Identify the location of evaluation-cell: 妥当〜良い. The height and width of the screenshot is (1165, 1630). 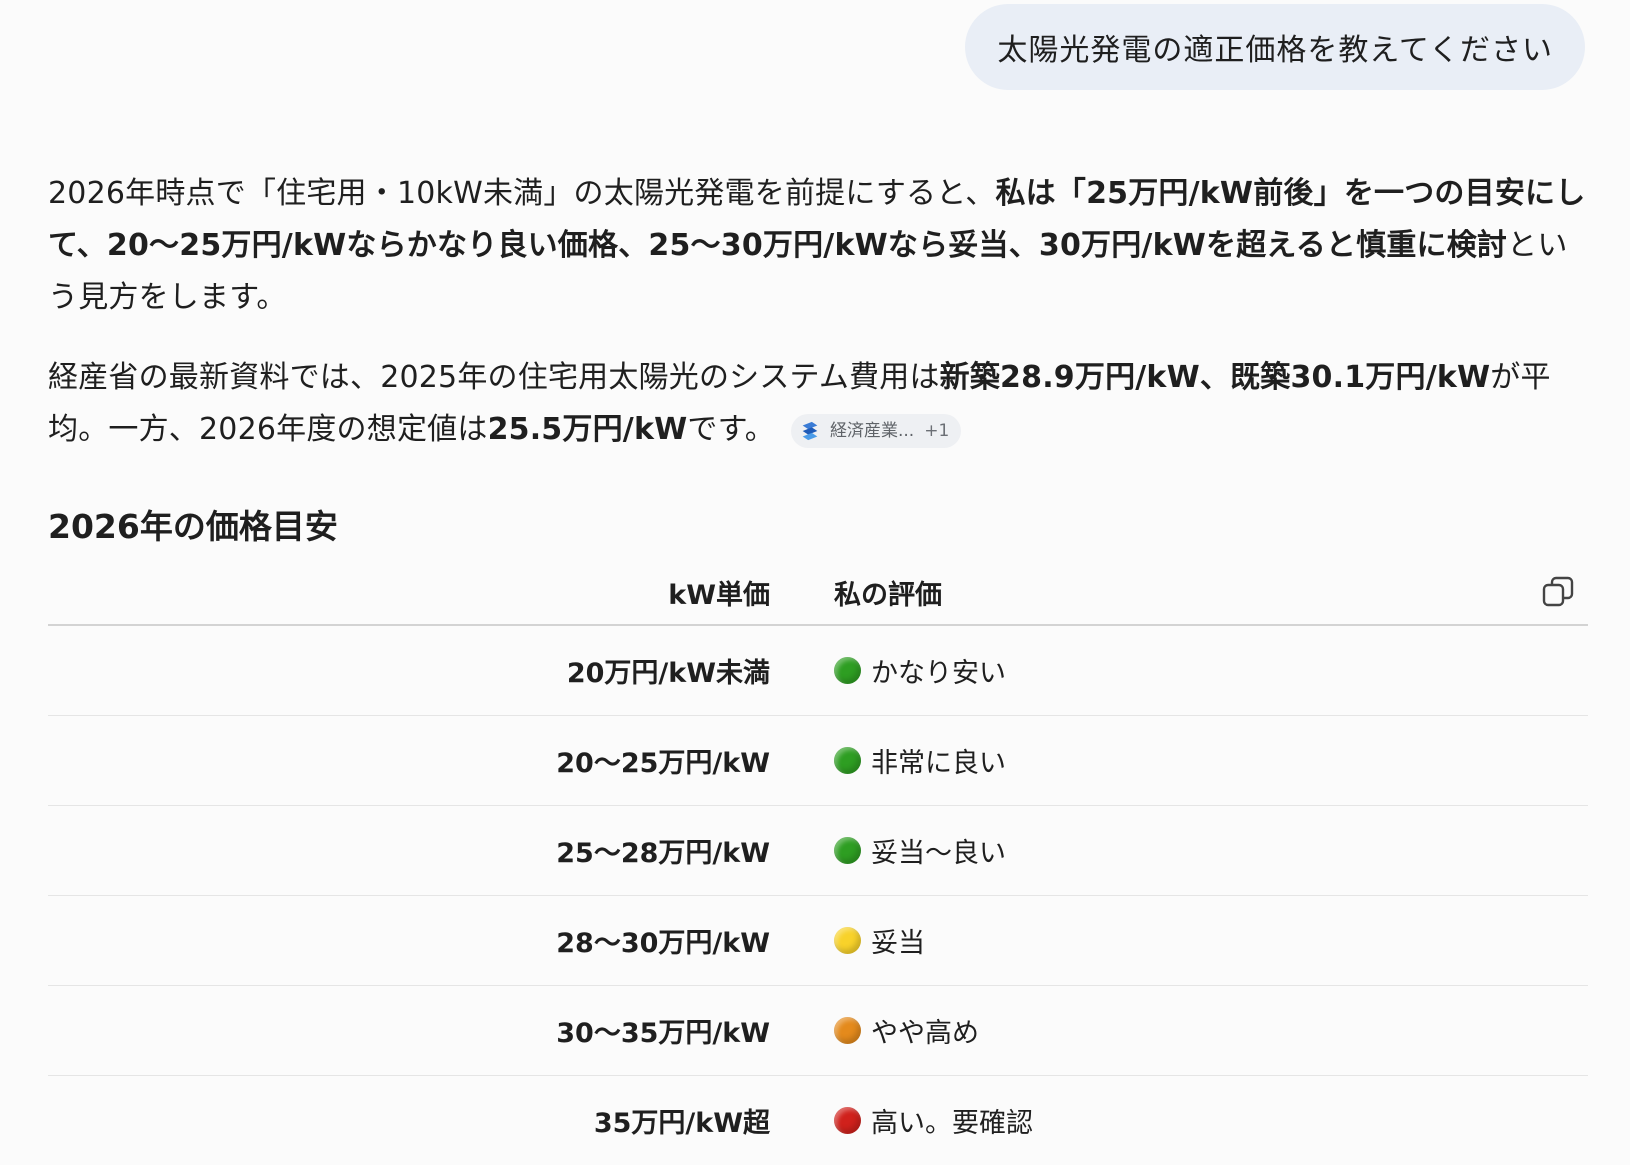
(888, 850).